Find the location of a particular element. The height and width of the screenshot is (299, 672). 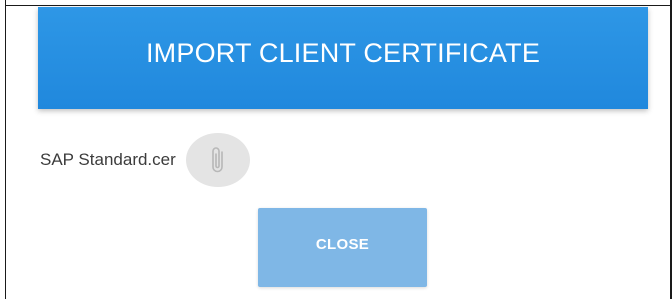

close-button: CLOSE is located at coordinates (342, 247).